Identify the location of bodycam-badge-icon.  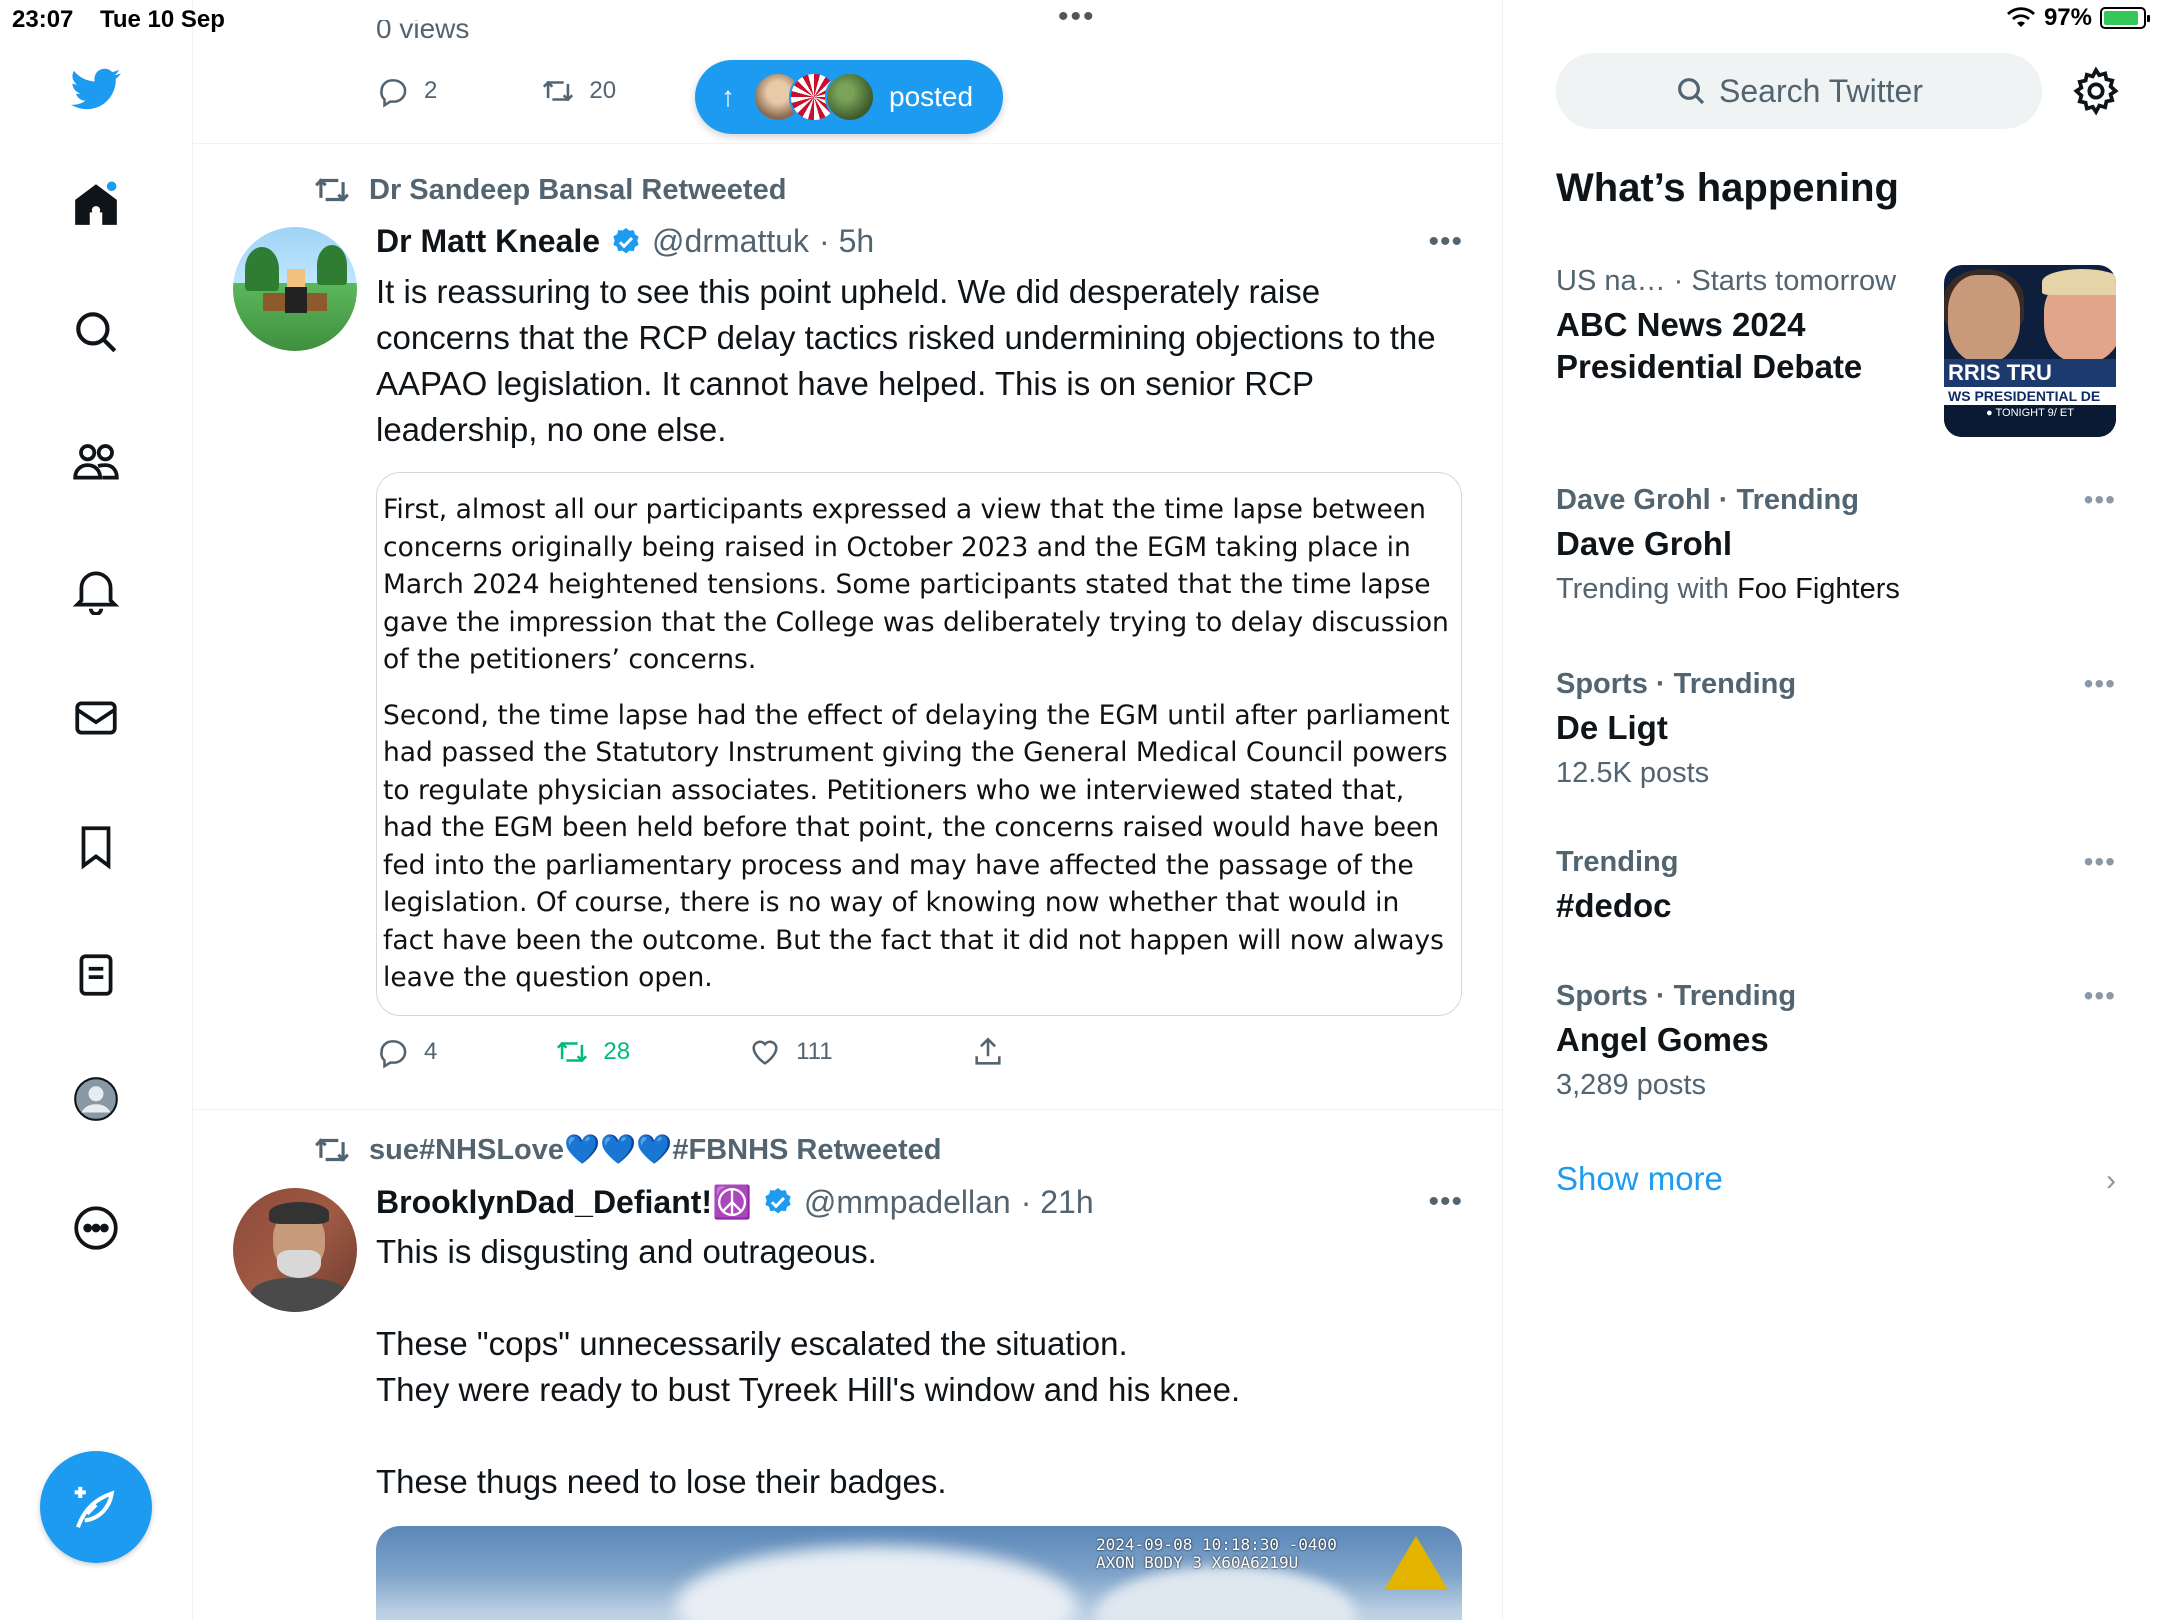
(1416, 1563).